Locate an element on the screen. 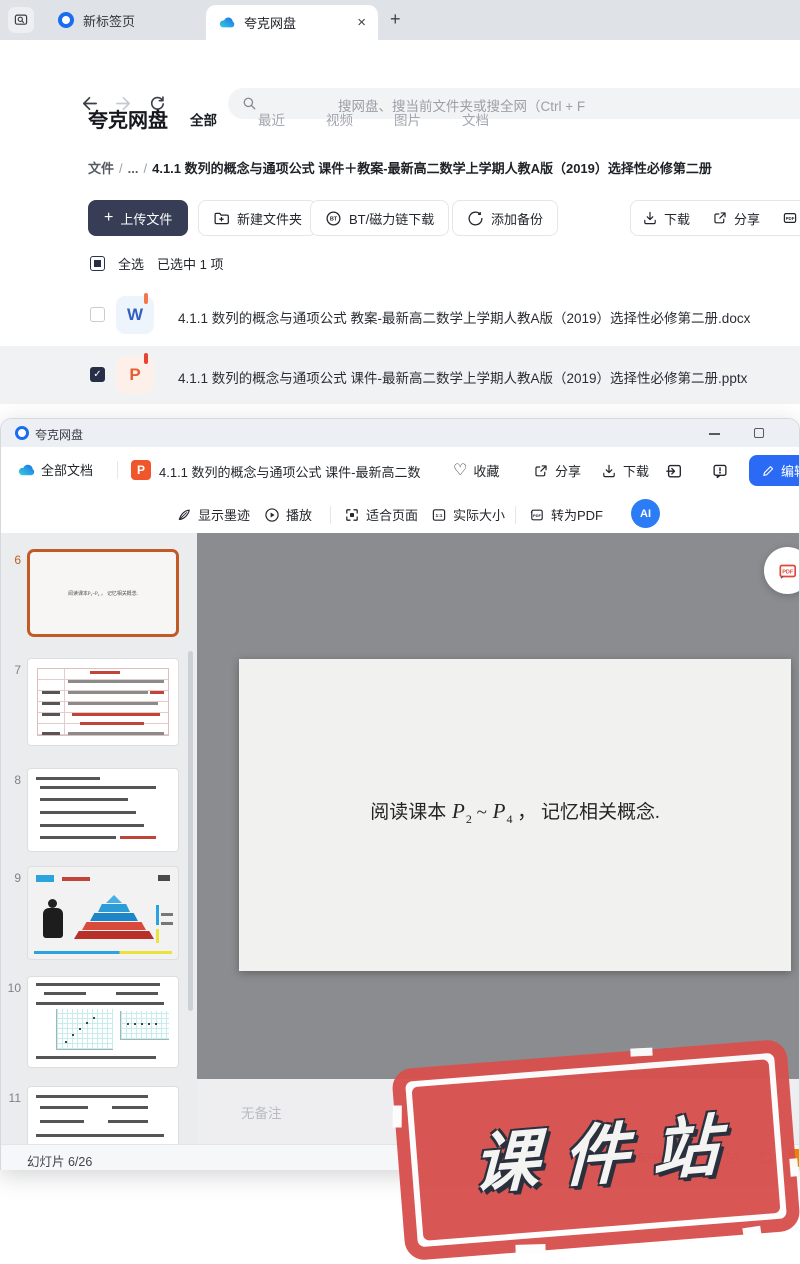  window-search-icon is located at coordinates (21, 19).